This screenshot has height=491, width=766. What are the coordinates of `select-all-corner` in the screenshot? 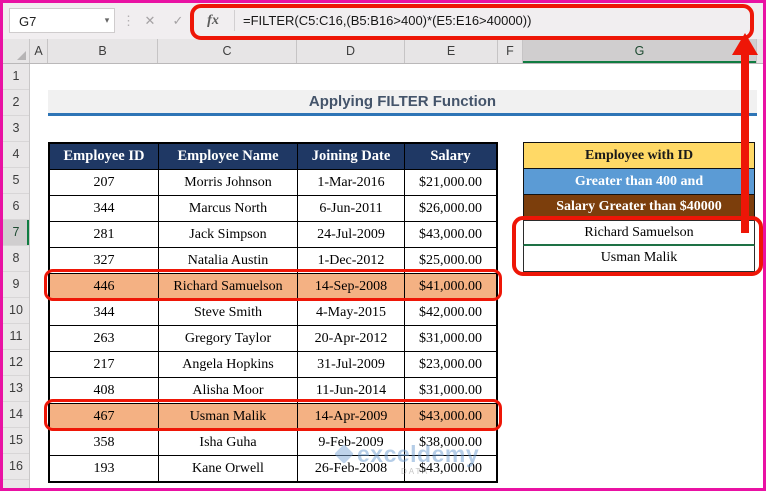 It's located at (16, 51).